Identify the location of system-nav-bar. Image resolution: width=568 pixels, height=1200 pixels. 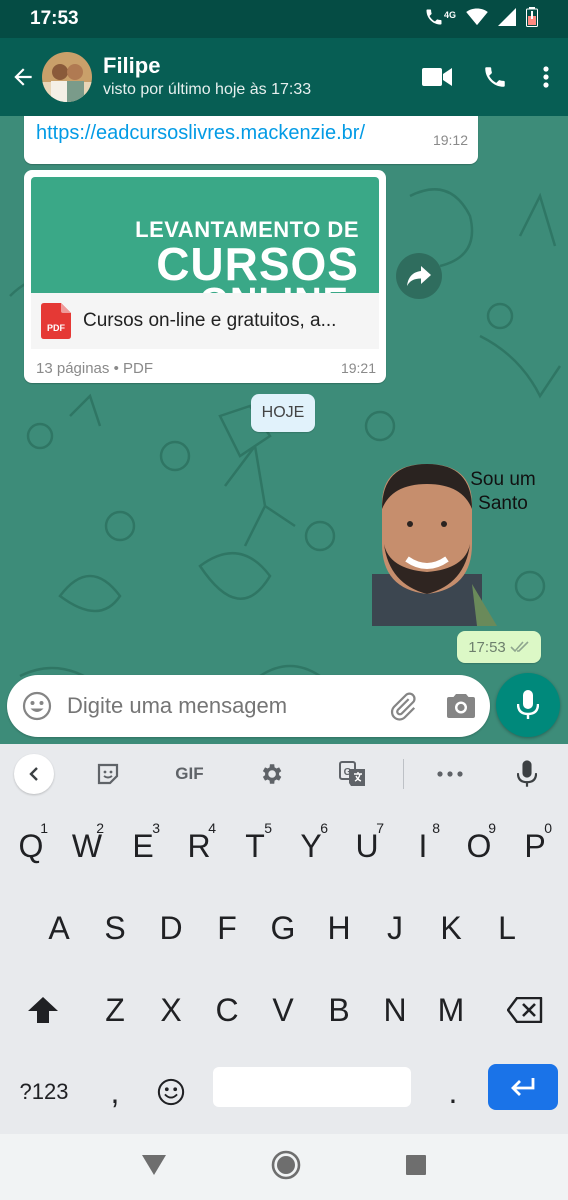
(284, 1167).